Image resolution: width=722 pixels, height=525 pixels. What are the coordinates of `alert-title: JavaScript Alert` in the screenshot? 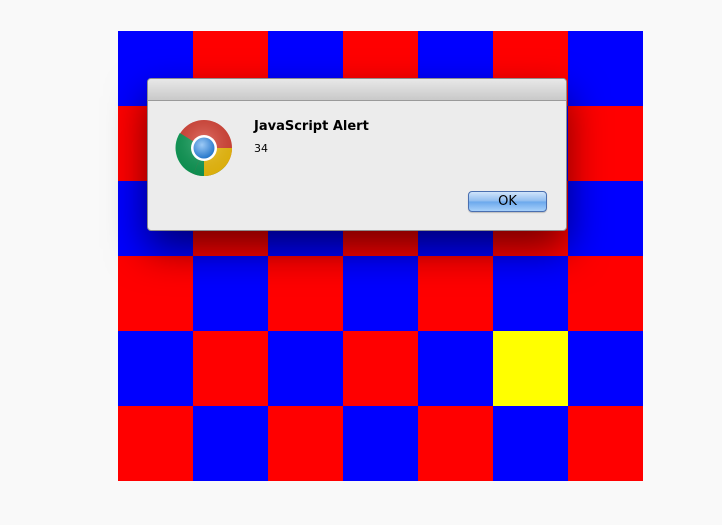 It's located at (311, 126).